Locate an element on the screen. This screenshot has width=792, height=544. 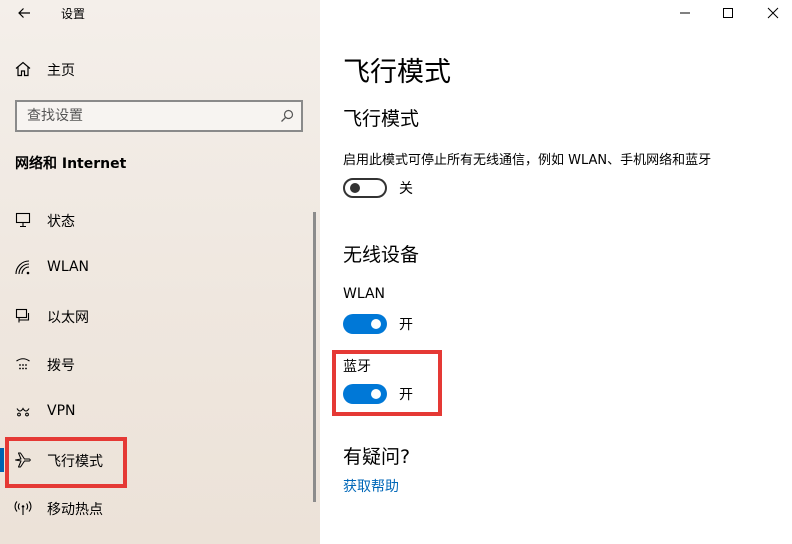
airplane-nav-highlight is located at coordinates (66, 462).